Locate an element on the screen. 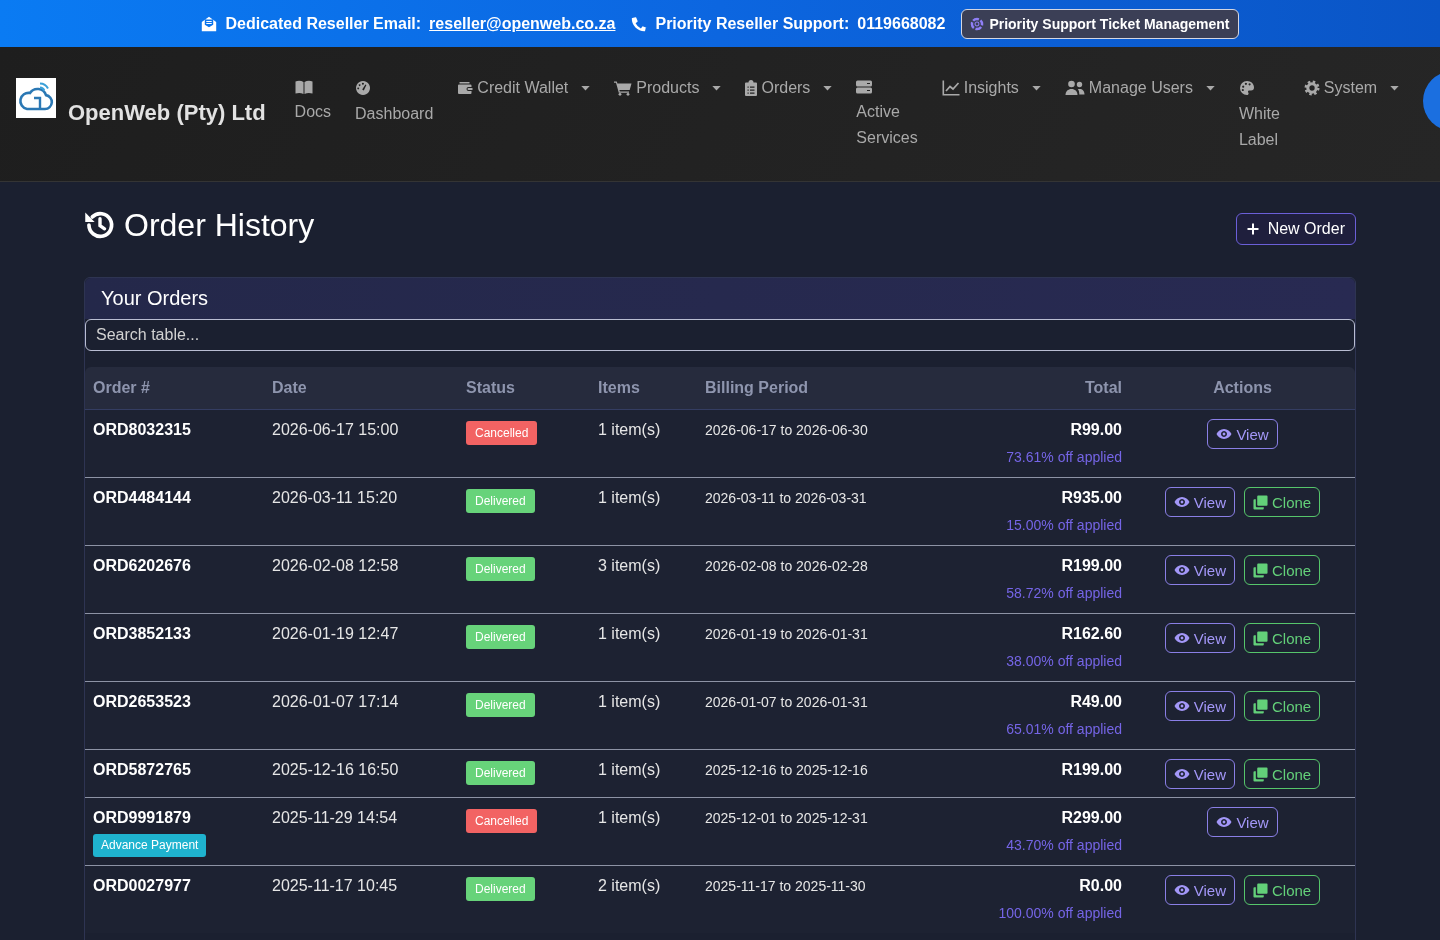 The image size is (1440, 940). order-date: 2026-01-19 12:47 is located at coordinates (335, 633).